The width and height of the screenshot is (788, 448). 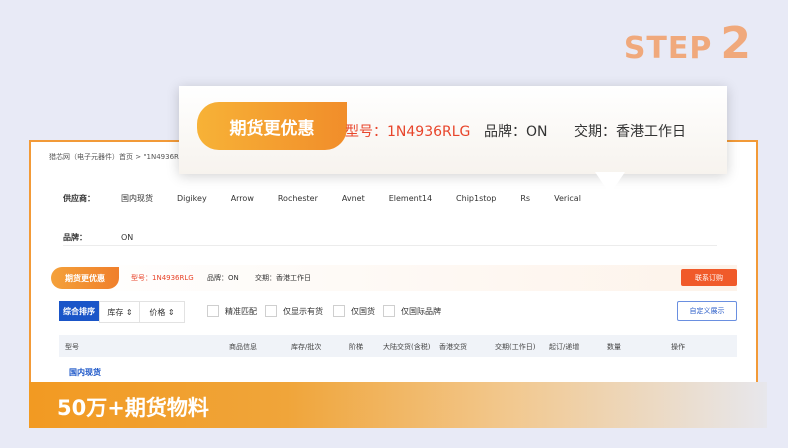 I want to click on column-header: 阶梯, so click(x=356, y=347).